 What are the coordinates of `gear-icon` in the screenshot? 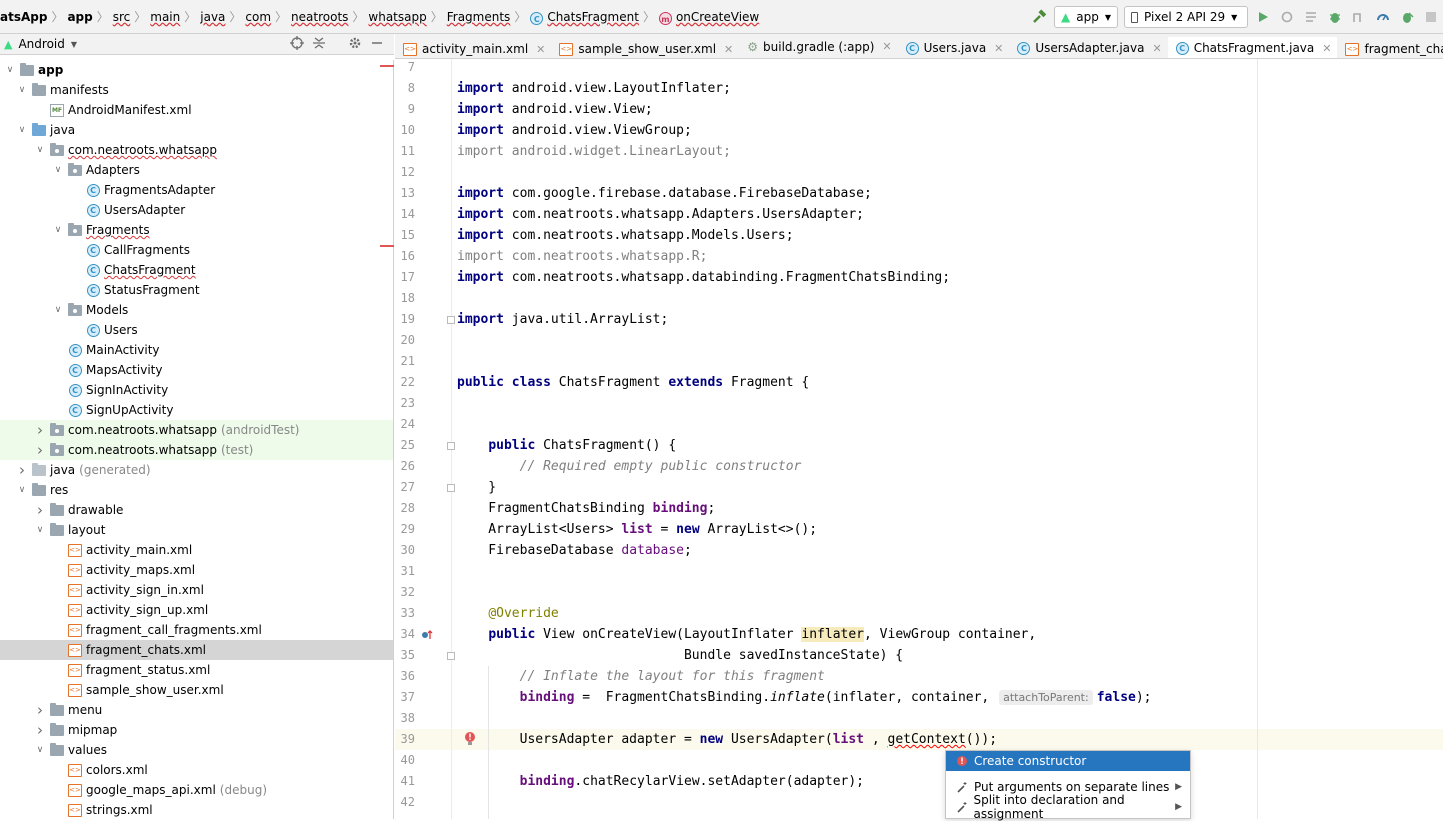 It's located at (355, 44).